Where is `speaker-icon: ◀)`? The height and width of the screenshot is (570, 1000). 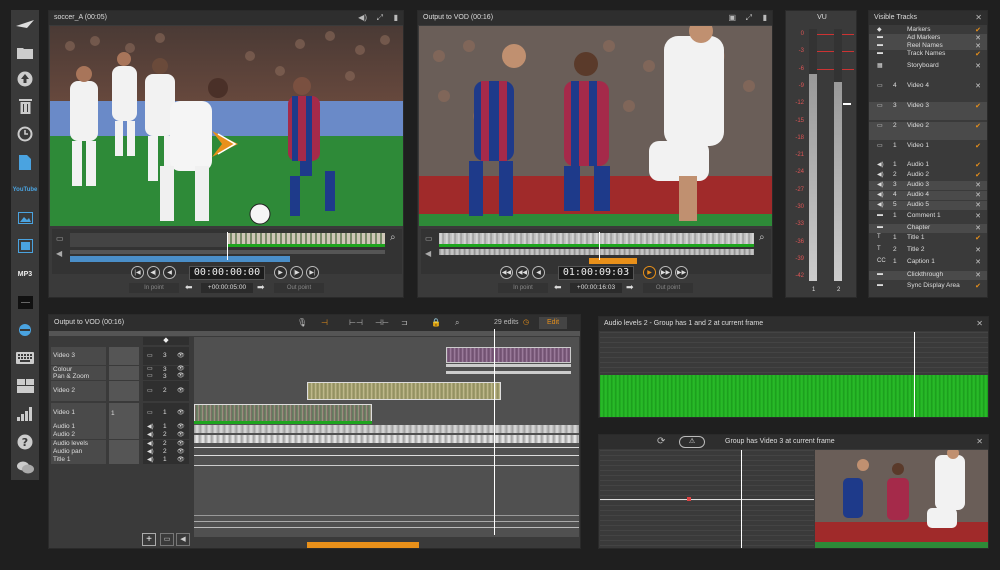
speaker-icon: ◀) is located at coordinates (362, 18).